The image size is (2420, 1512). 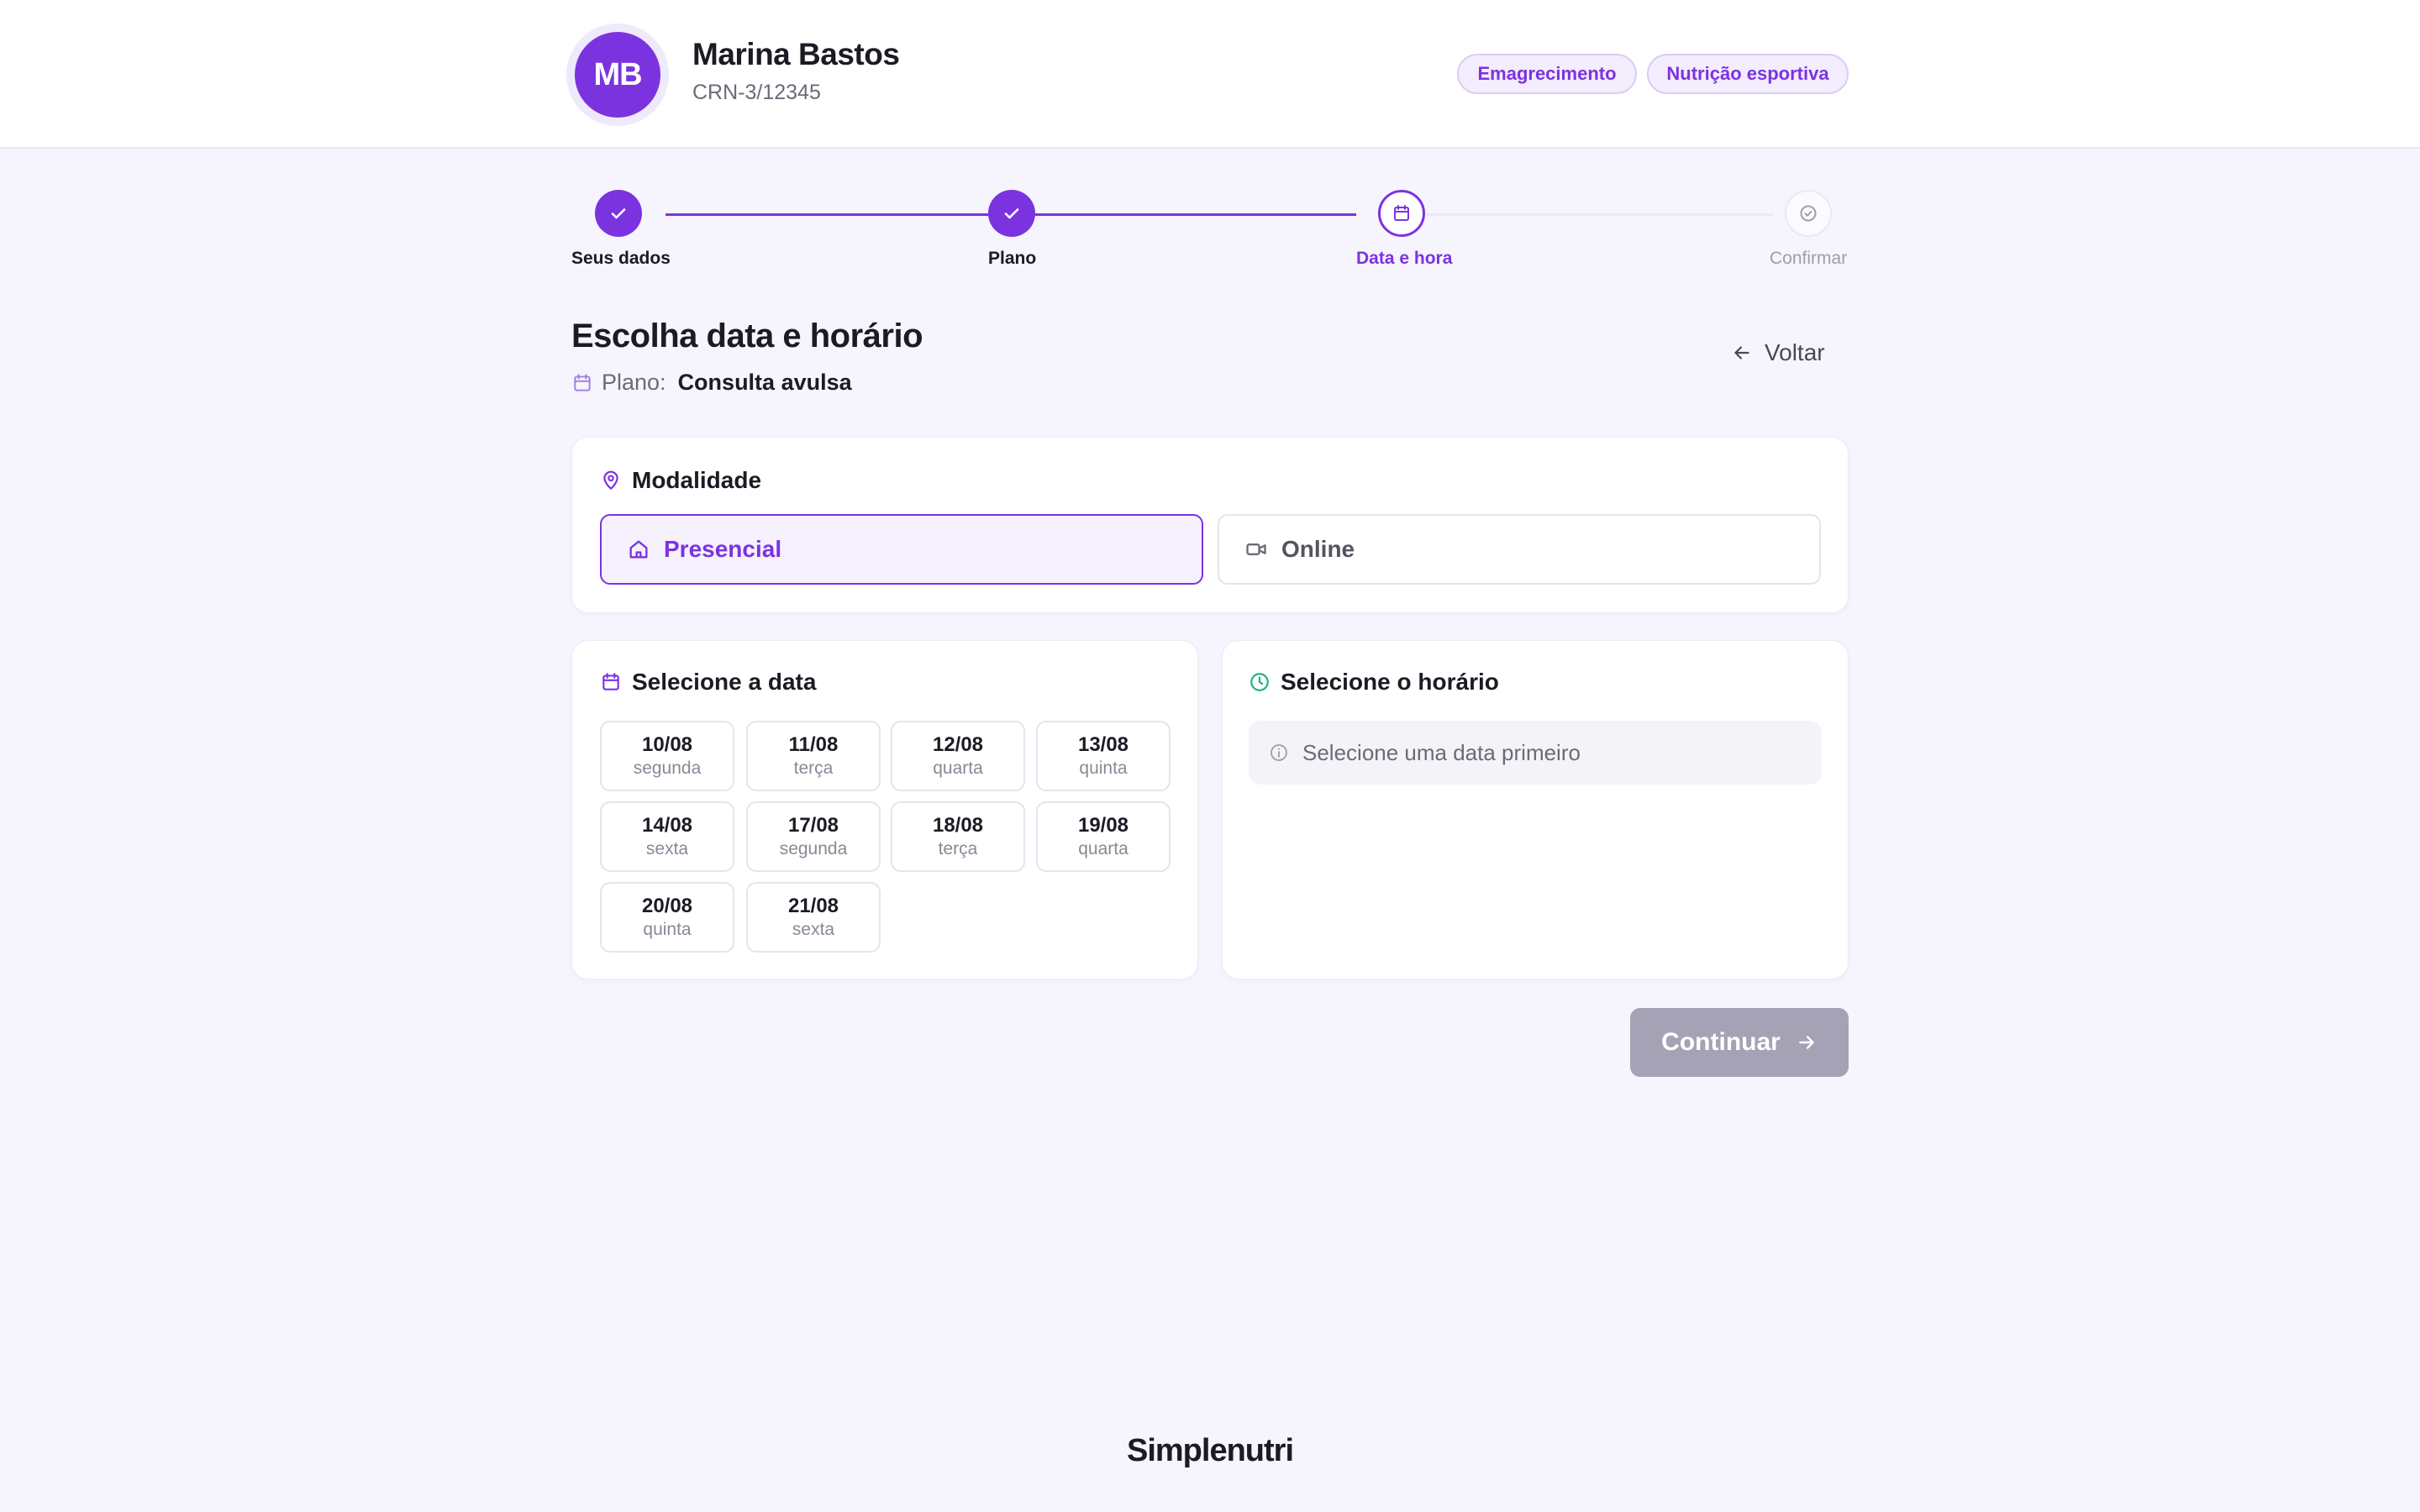 I want to click on arrow-left-icon, so click(x=1742, y=353).